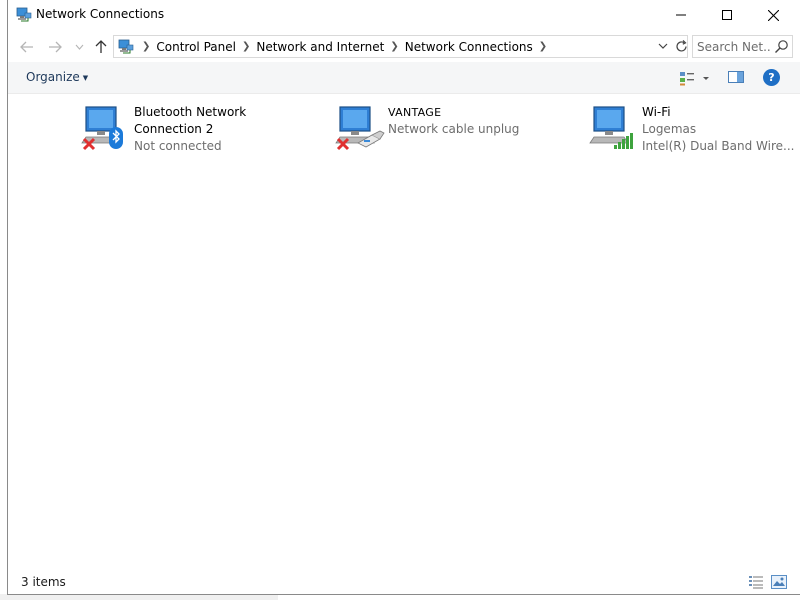 This screenshot has width=800, height=600. I want to click on status-bar: 3 items, so click(404, 582).